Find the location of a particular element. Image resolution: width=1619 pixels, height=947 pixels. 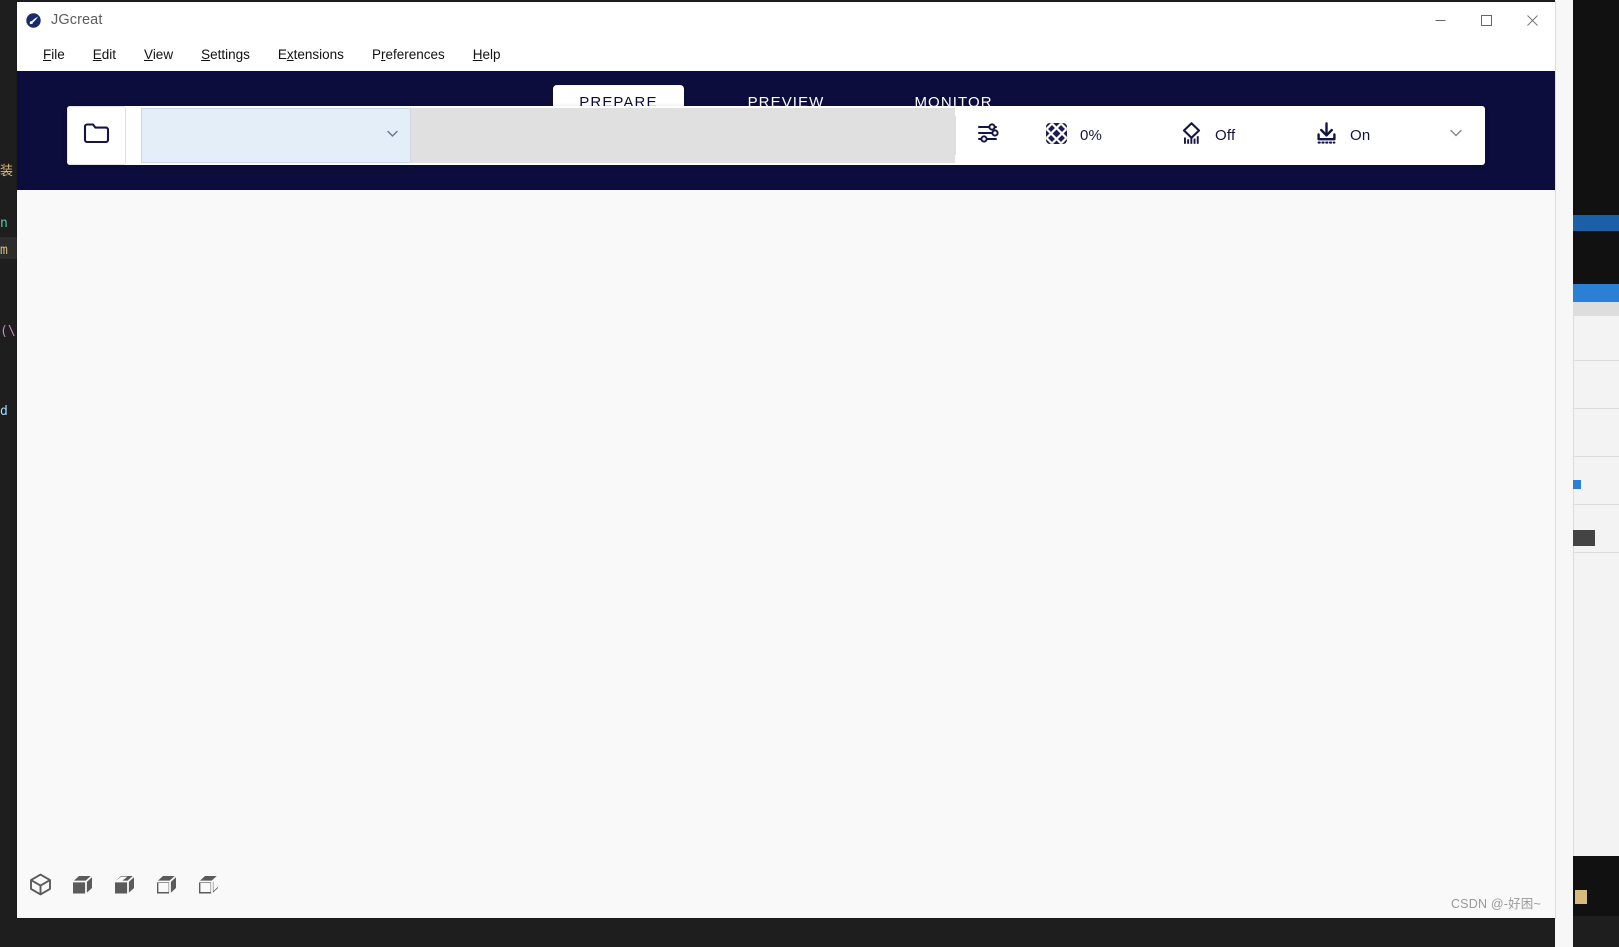

printer-profile-detail-panel is located at coordinates (683, 135).